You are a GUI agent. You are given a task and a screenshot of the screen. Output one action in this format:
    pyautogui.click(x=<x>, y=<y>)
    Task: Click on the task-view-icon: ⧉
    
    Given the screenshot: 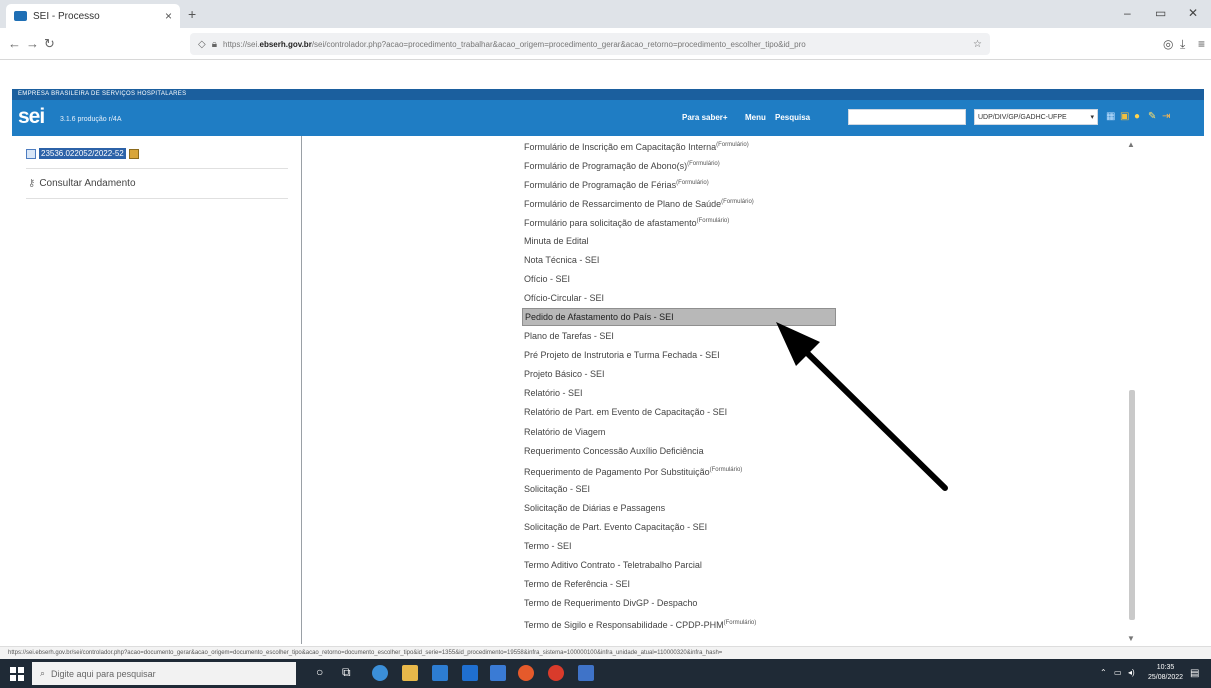 What is the action you would take?
    pyautogui.click(x=350, y=673)
    